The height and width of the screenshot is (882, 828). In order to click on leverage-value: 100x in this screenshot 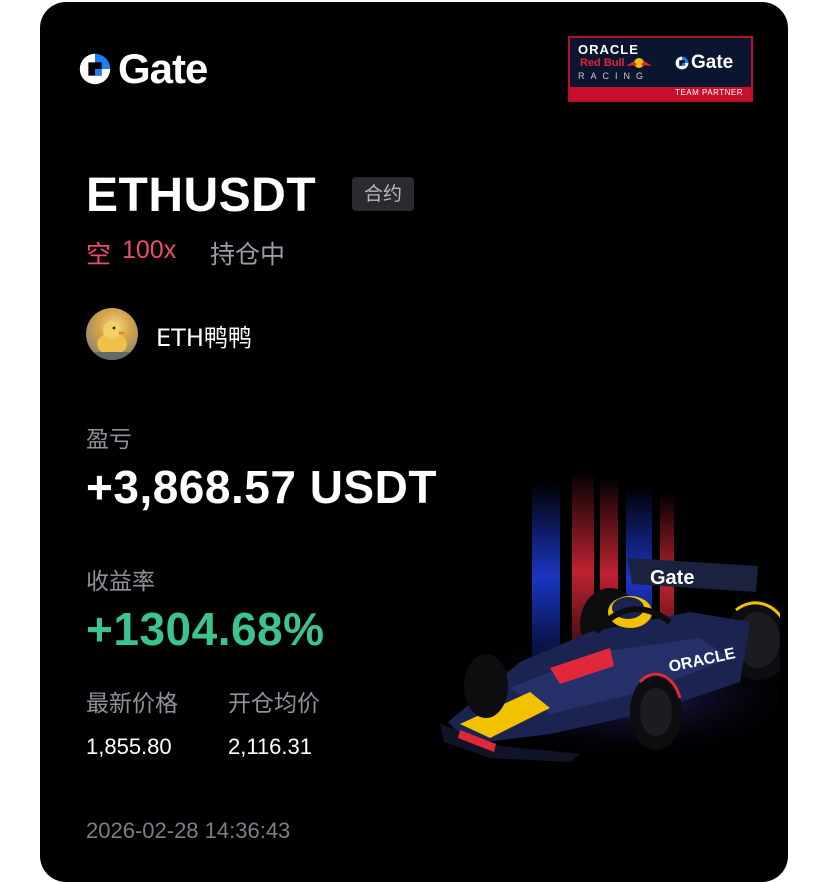, I will do `click(149, 250)`.